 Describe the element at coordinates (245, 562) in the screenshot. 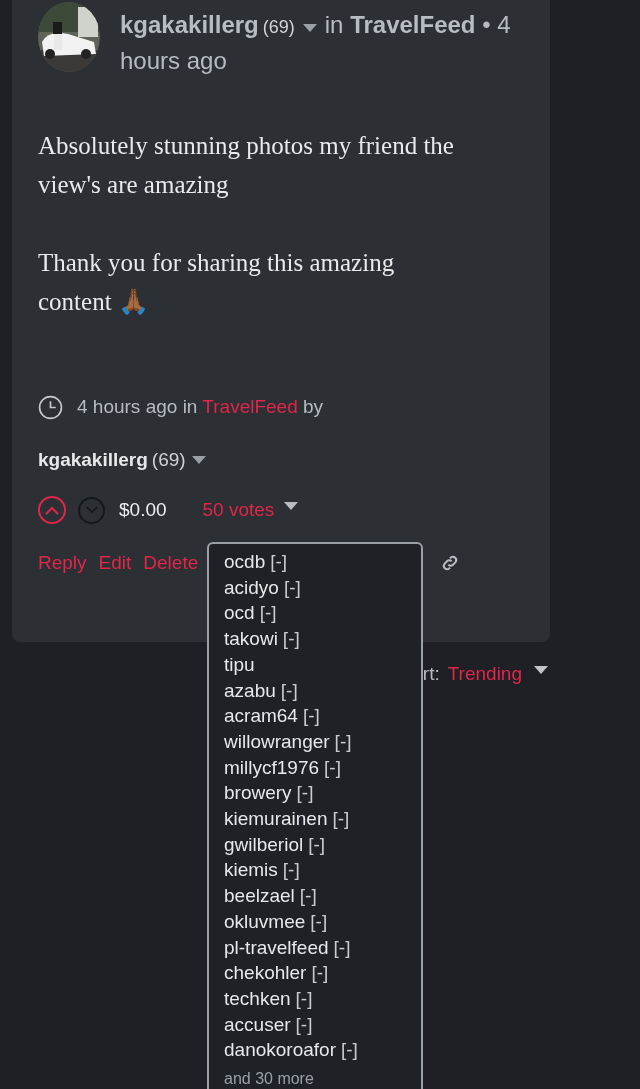

I see `voter-link: ocdb` at that location.